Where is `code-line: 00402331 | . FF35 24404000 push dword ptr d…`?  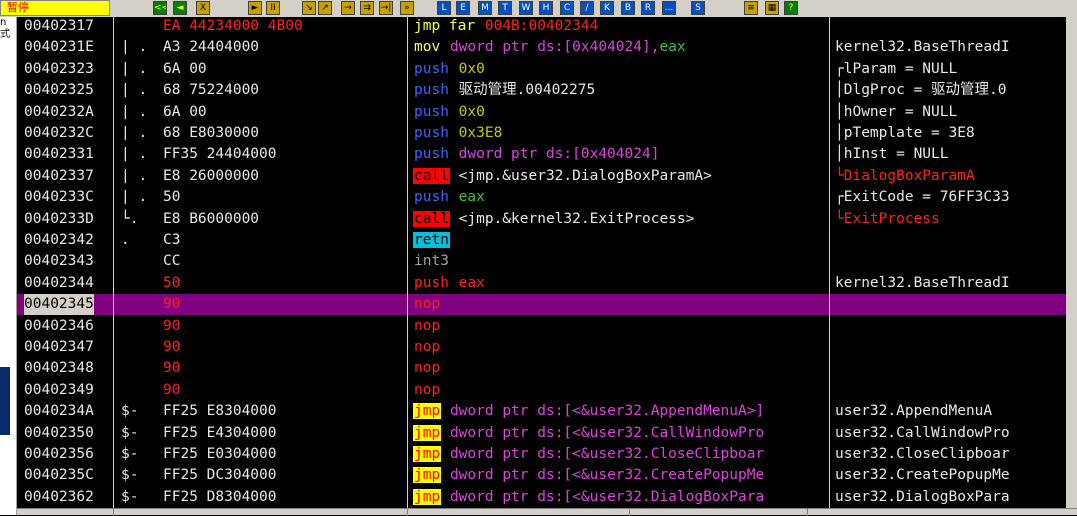
code-line: 00402331 | . FF35 24404000 push dword ptr d… is located at coordinates (547, 154).